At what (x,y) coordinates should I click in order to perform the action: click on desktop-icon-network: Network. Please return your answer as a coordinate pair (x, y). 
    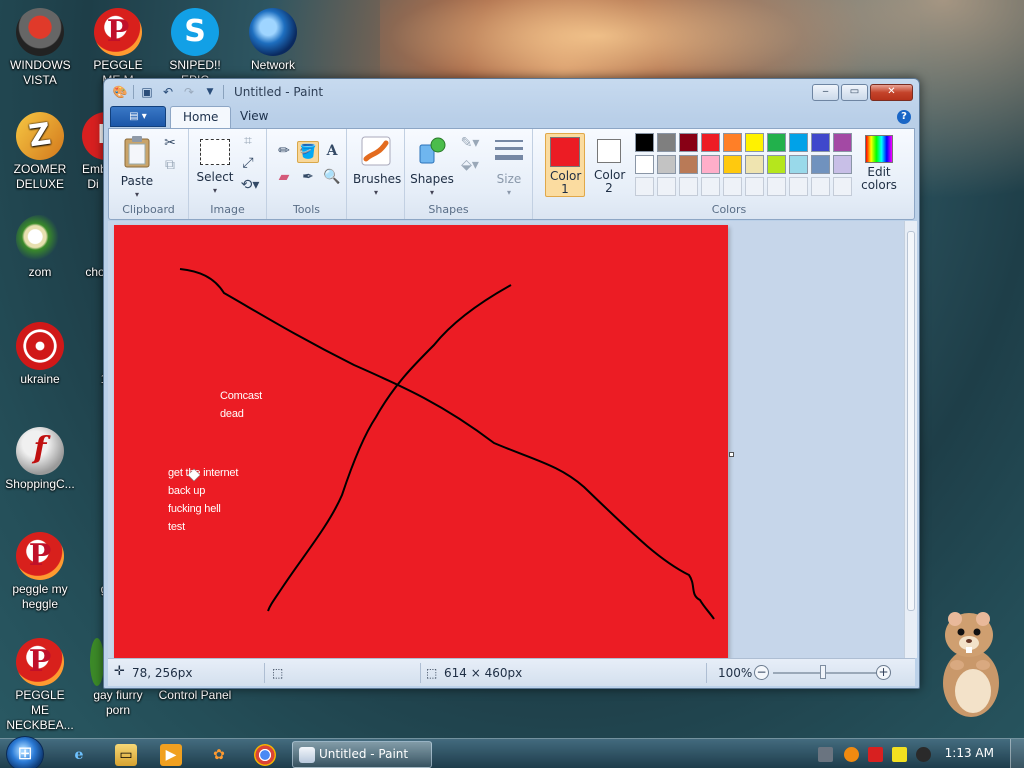
    Looking at the image, I should click on (273, 40).